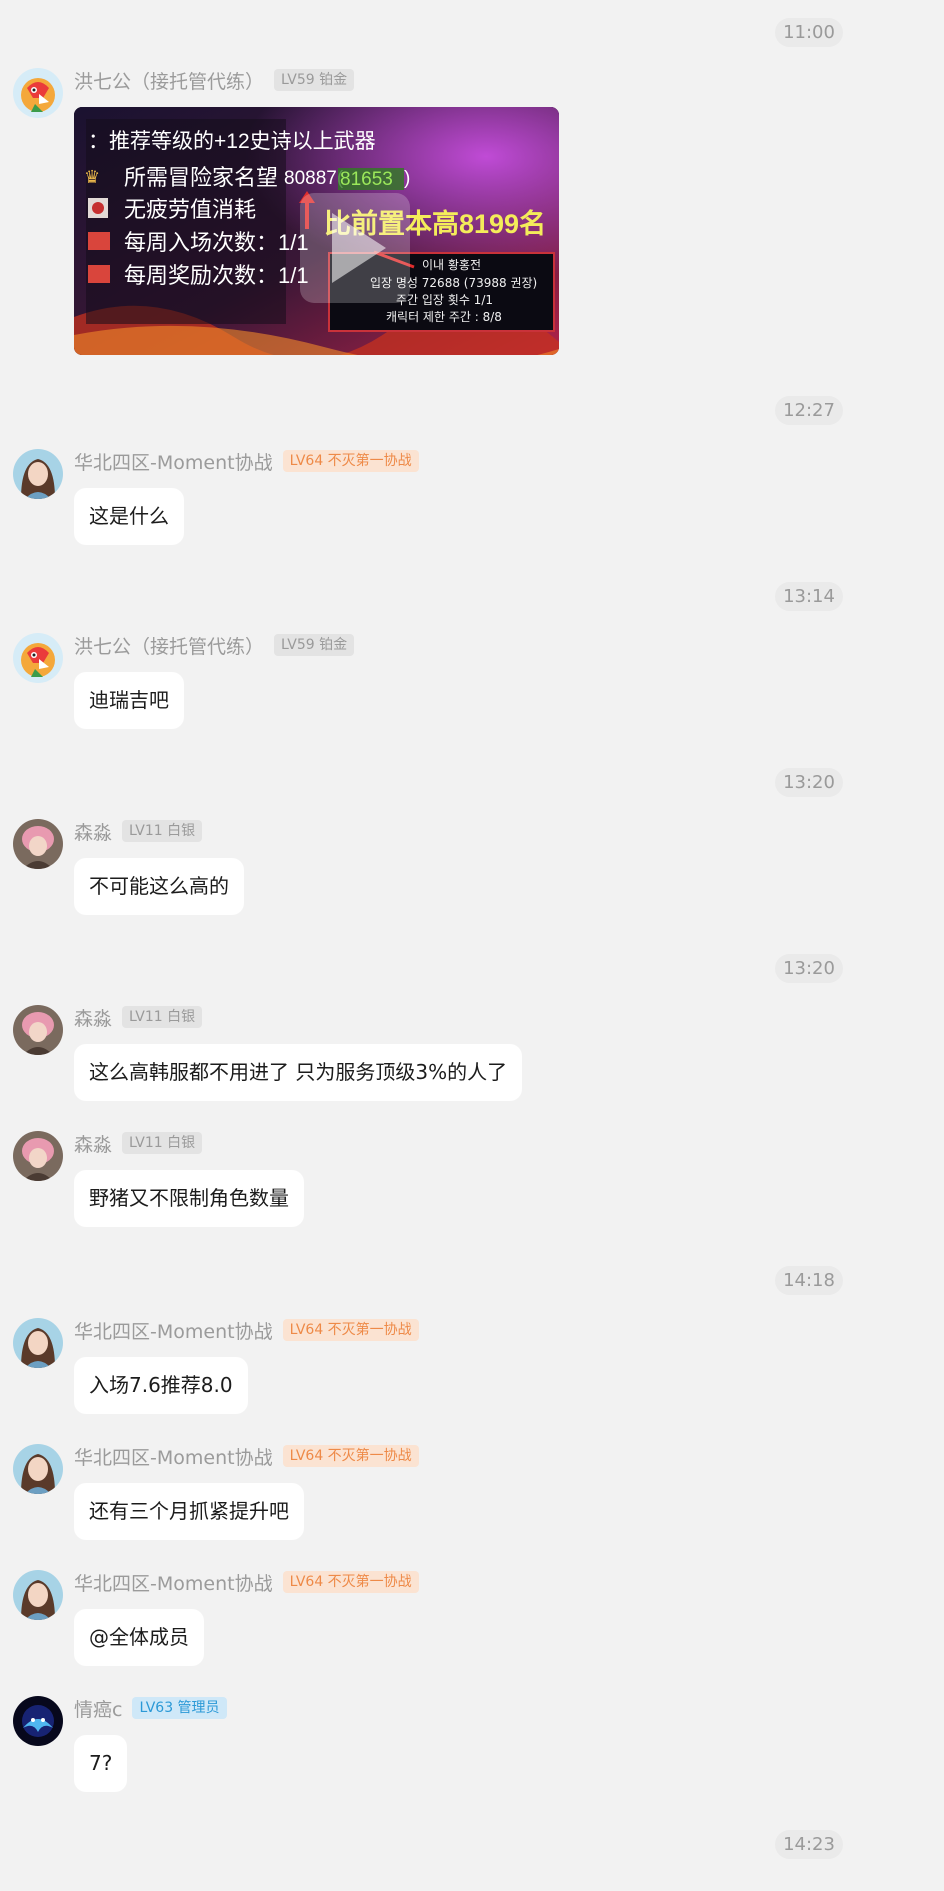 The image size is (944, 1891). Describe the element at coordinates (355, 248) in the screenshot. I see `play-icon` at that location.